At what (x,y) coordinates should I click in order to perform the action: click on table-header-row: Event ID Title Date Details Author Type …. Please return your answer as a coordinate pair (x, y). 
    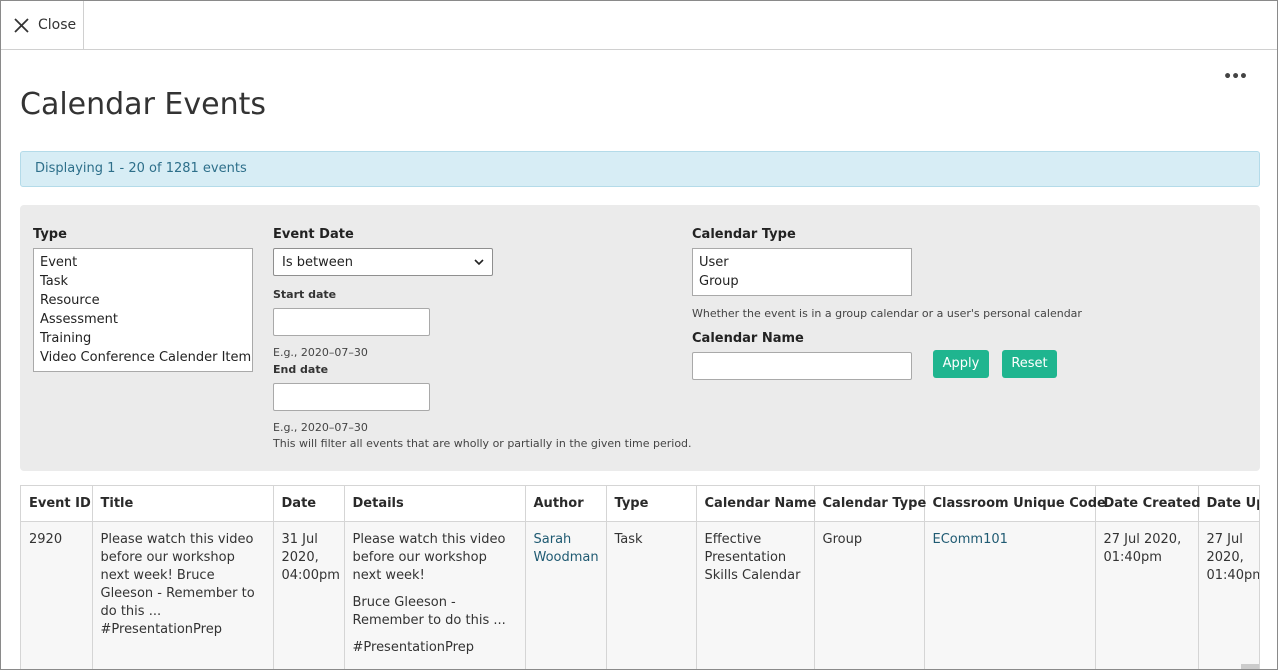
    Looking at the image, I should click on (640, 504).